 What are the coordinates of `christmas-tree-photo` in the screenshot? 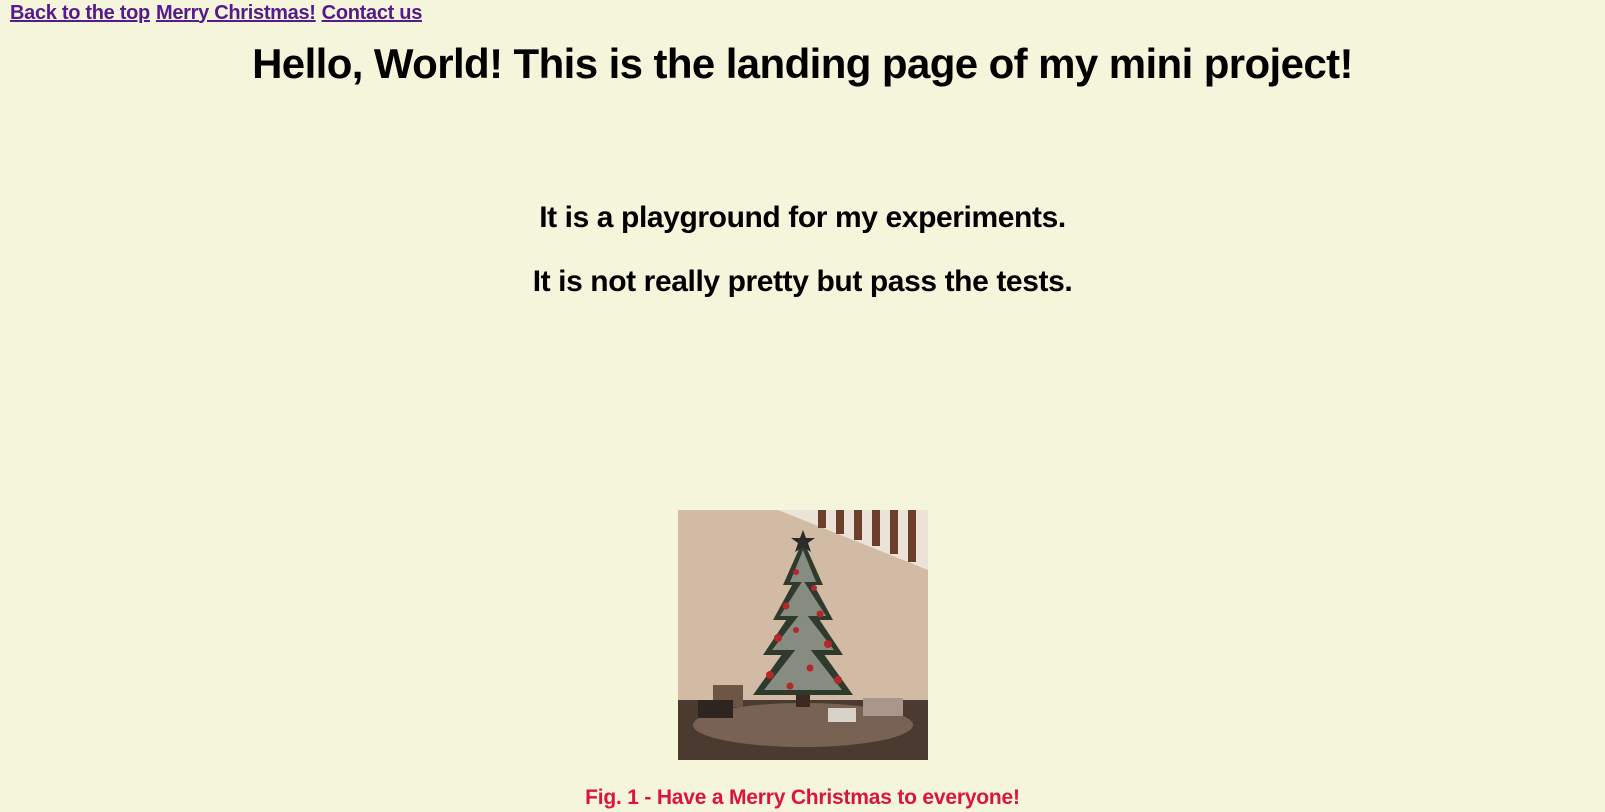 It's located at (802, 635).